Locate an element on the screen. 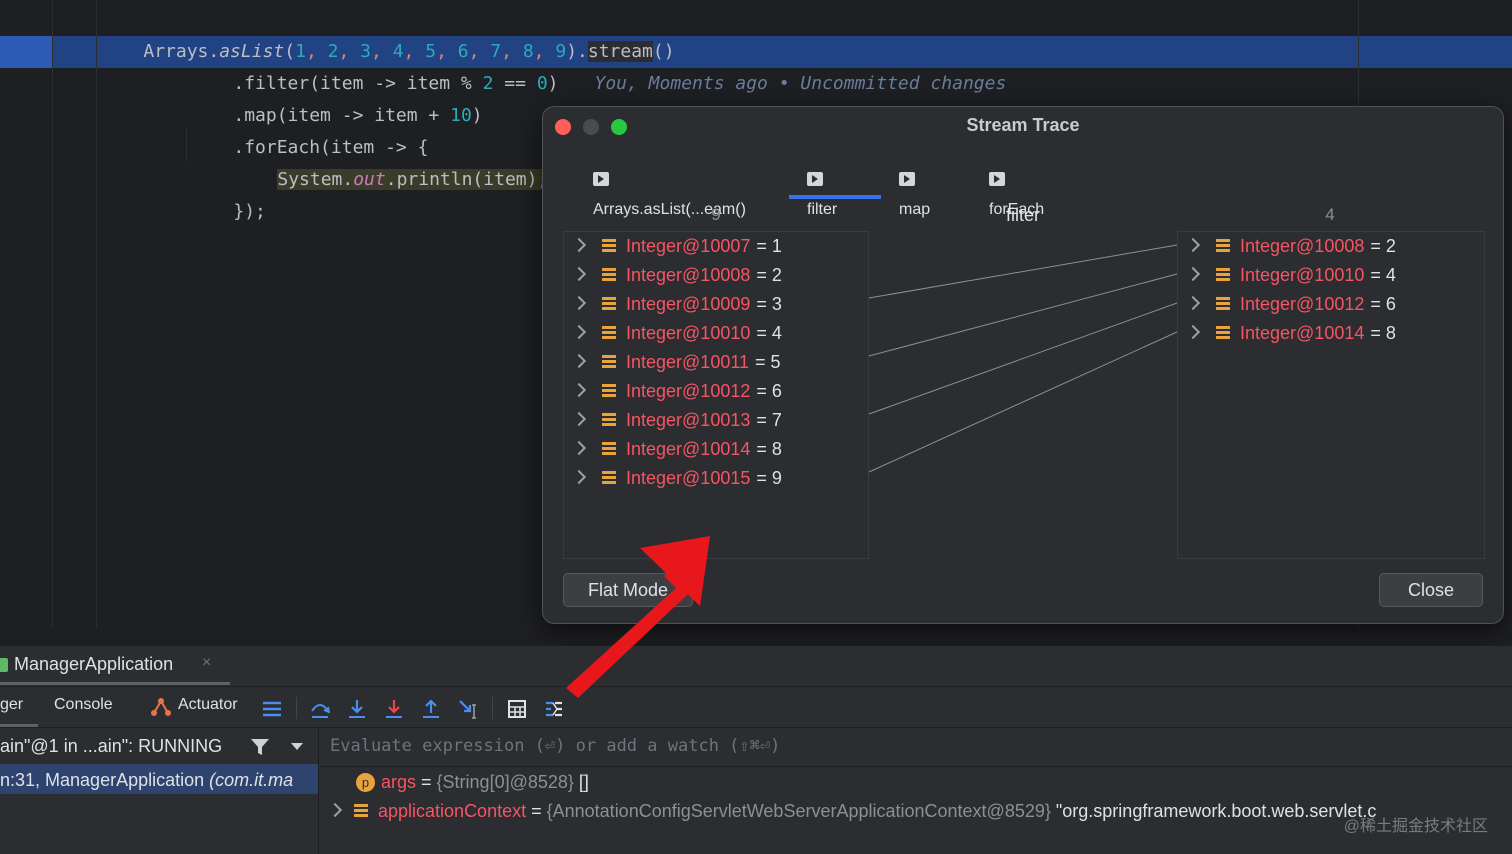  indent-guide is located at coordinates (96, 314).